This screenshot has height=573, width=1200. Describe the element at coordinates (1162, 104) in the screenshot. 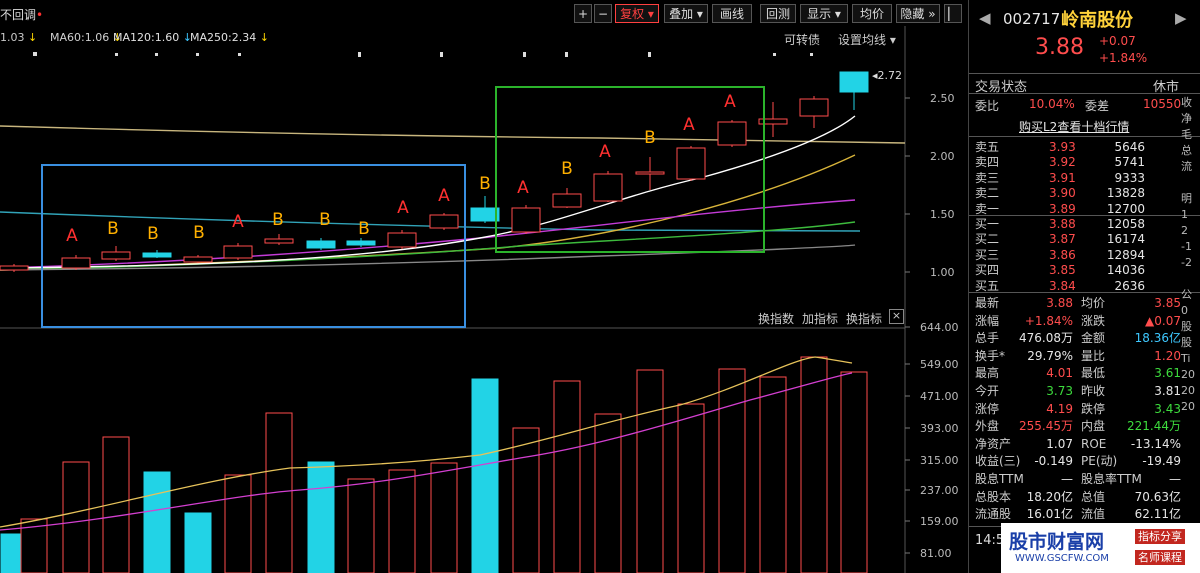

I see `commission-diff-value: 10550` at that location.